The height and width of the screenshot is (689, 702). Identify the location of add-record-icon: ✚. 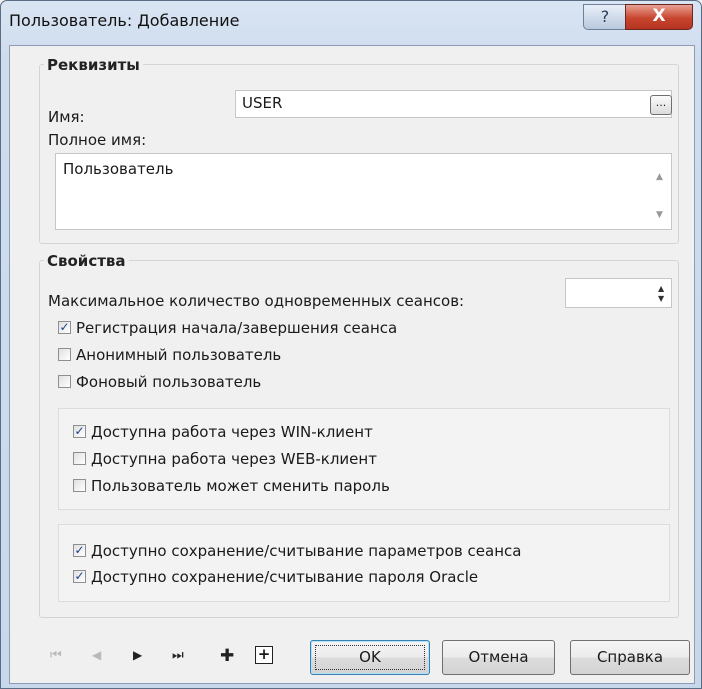
(227, 656).